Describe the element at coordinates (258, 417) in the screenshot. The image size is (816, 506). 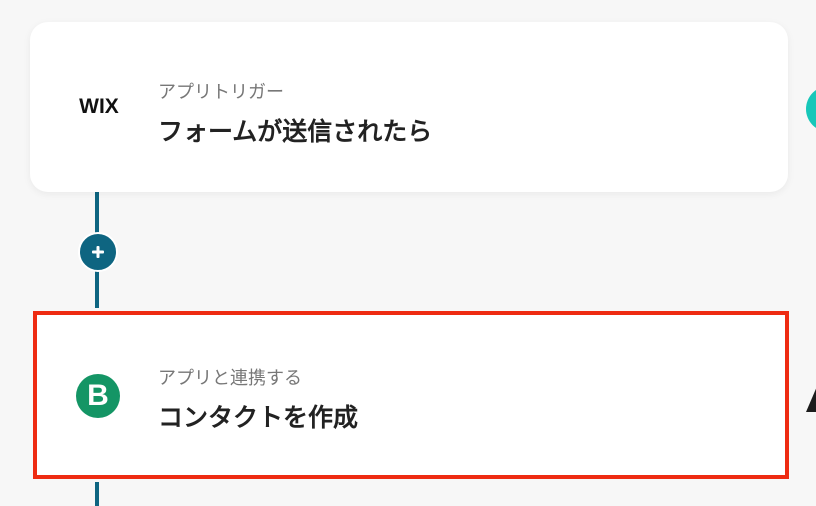
I see `action-step-title: コンタクトを作成` at that location.